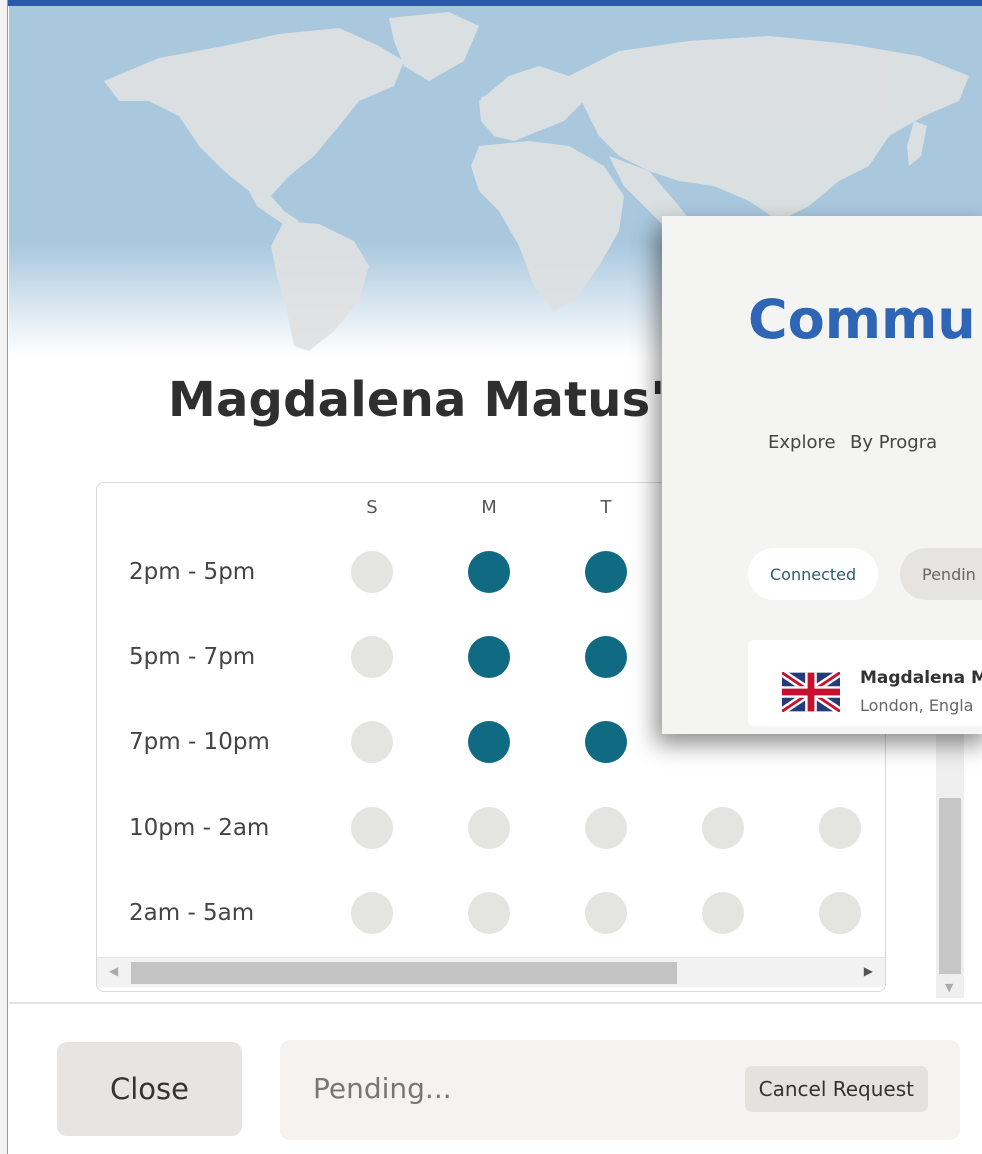  I want to click on member-card: Magdalena M London, Engla, so click(865, 683).